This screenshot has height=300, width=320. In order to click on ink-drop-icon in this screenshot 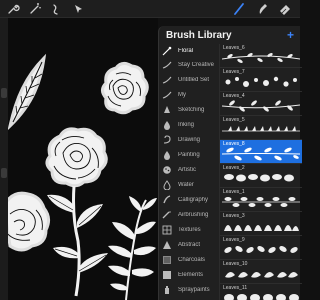, I will do `click(167, 125)`.